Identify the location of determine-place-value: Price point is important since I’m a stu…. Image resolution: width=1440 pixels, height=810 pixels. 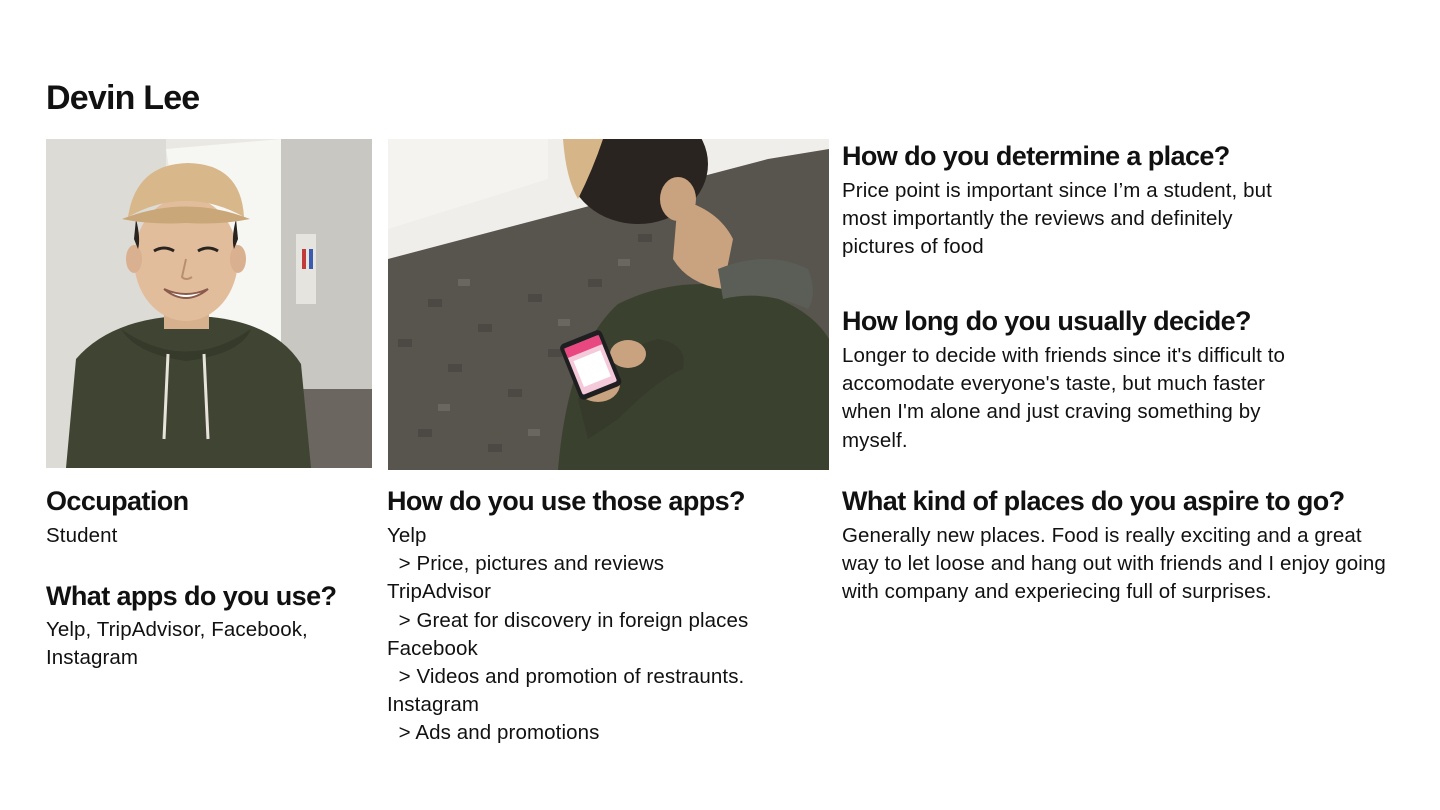
(1057, 219).